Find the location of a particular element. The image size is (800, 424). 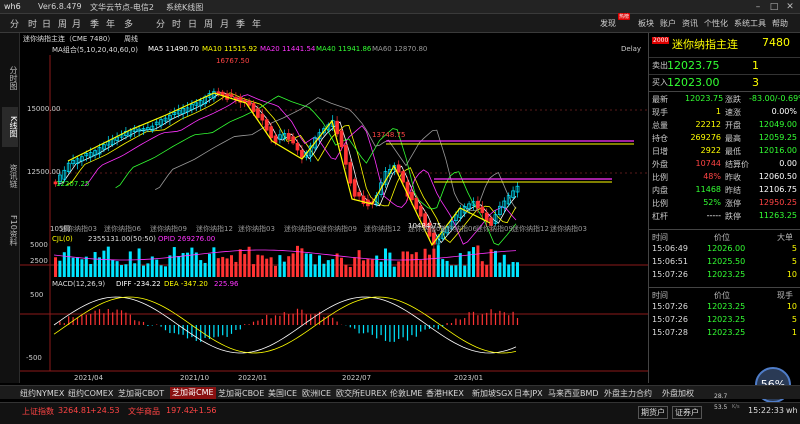

toolbar-period-6: 年 is located at coordinates (110, 23).